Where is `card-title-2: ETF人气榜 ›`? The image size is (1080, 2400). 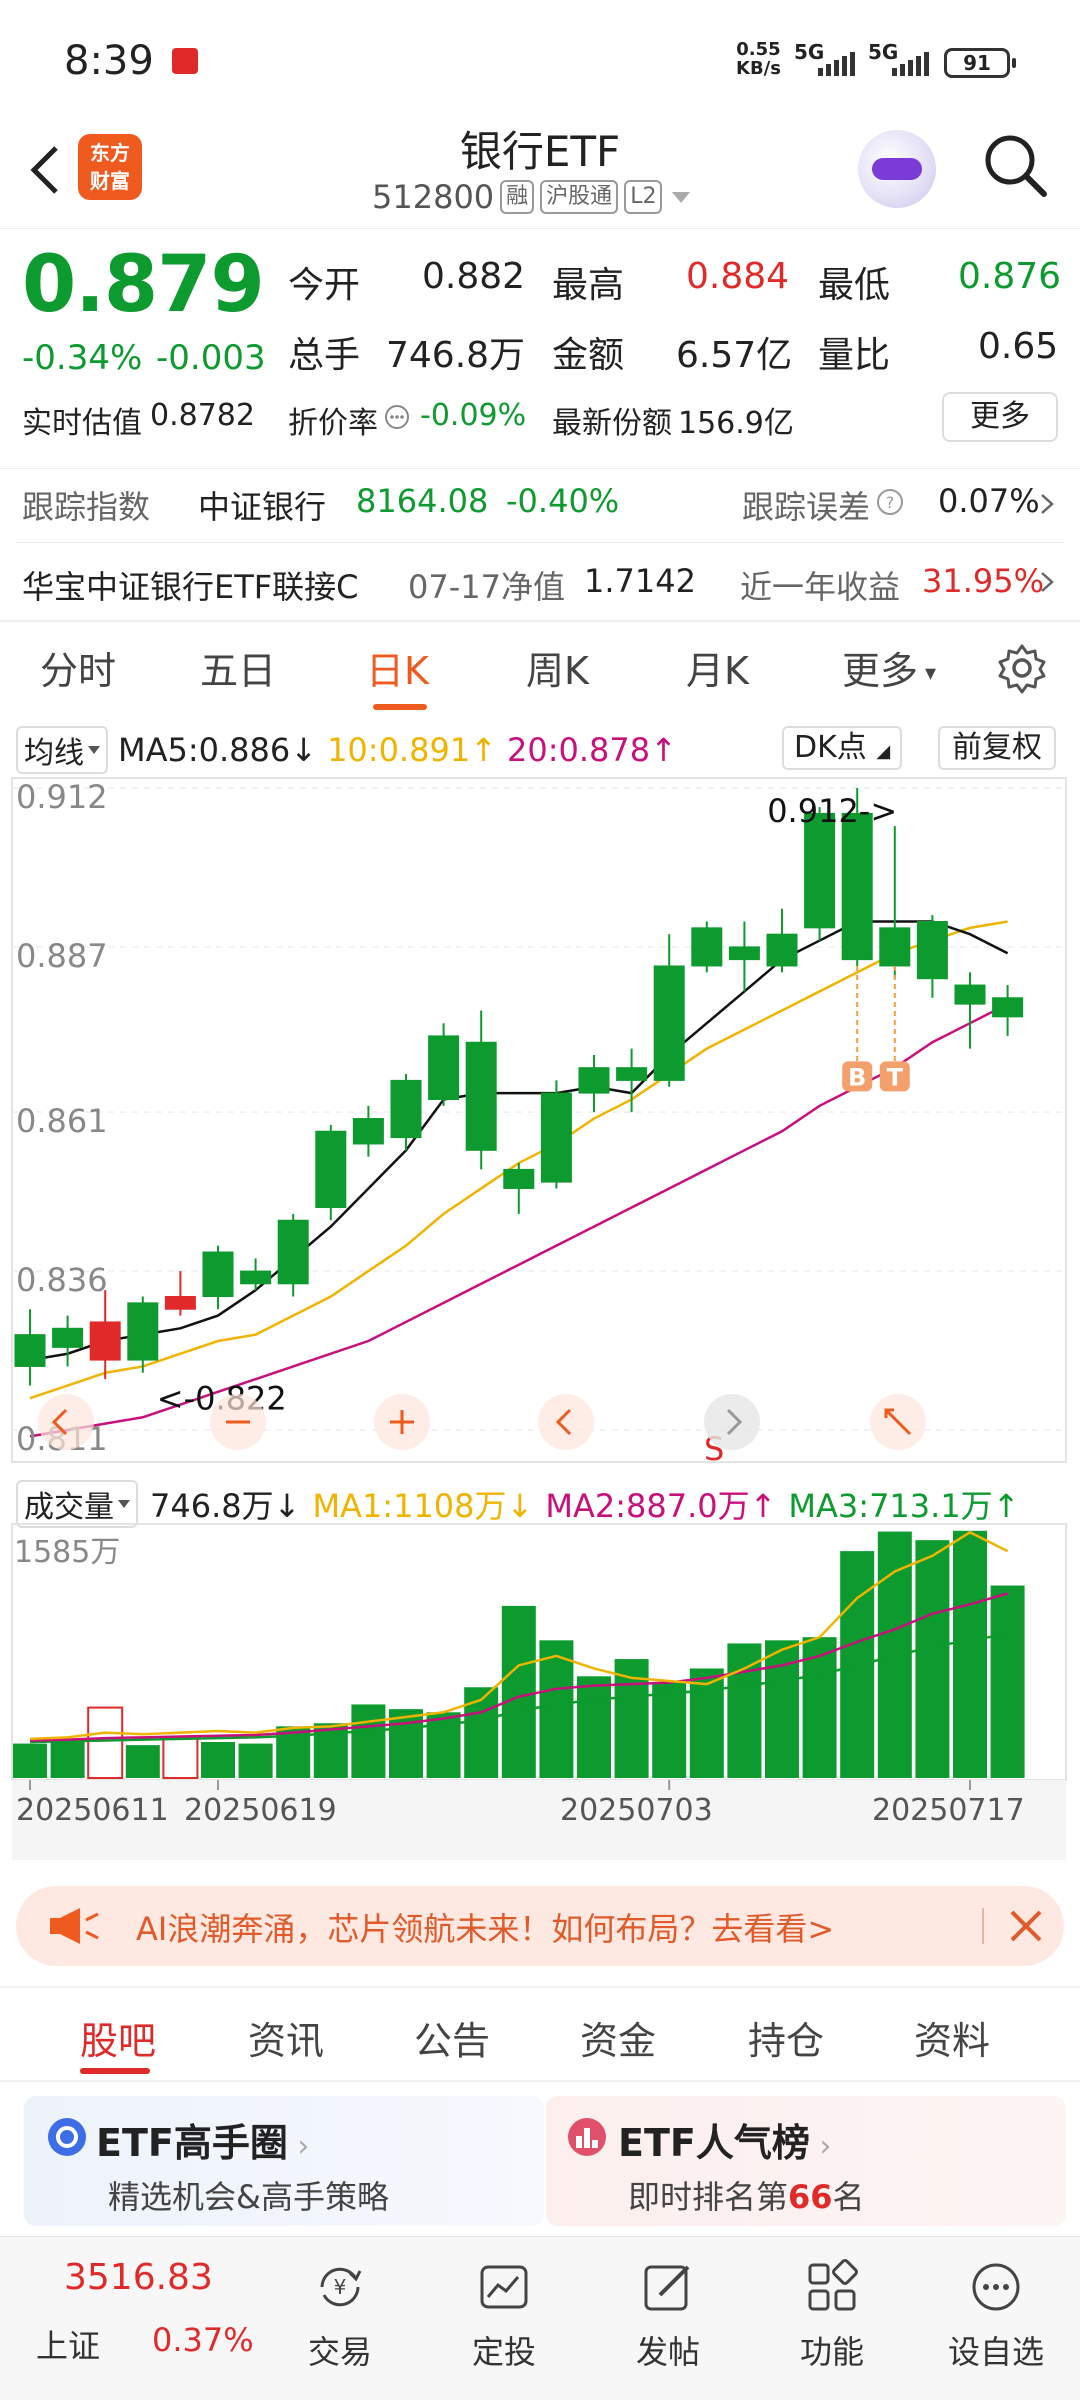 card-title-2: ETF人气榜 › is located at coordinates (725, 2143).